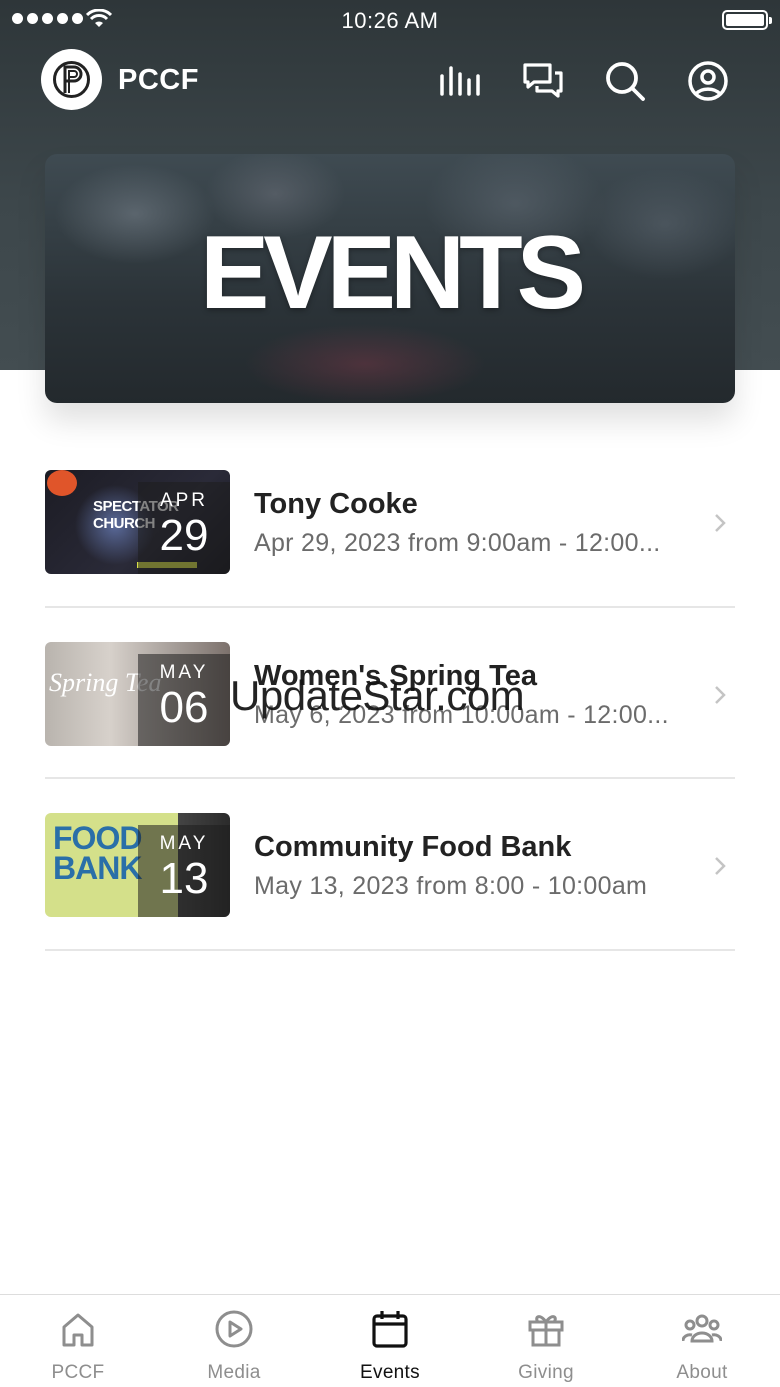 Image resolution: width=780 pixels, height=1387 pixels. I want to click on group-icon, so click(702, 1328).